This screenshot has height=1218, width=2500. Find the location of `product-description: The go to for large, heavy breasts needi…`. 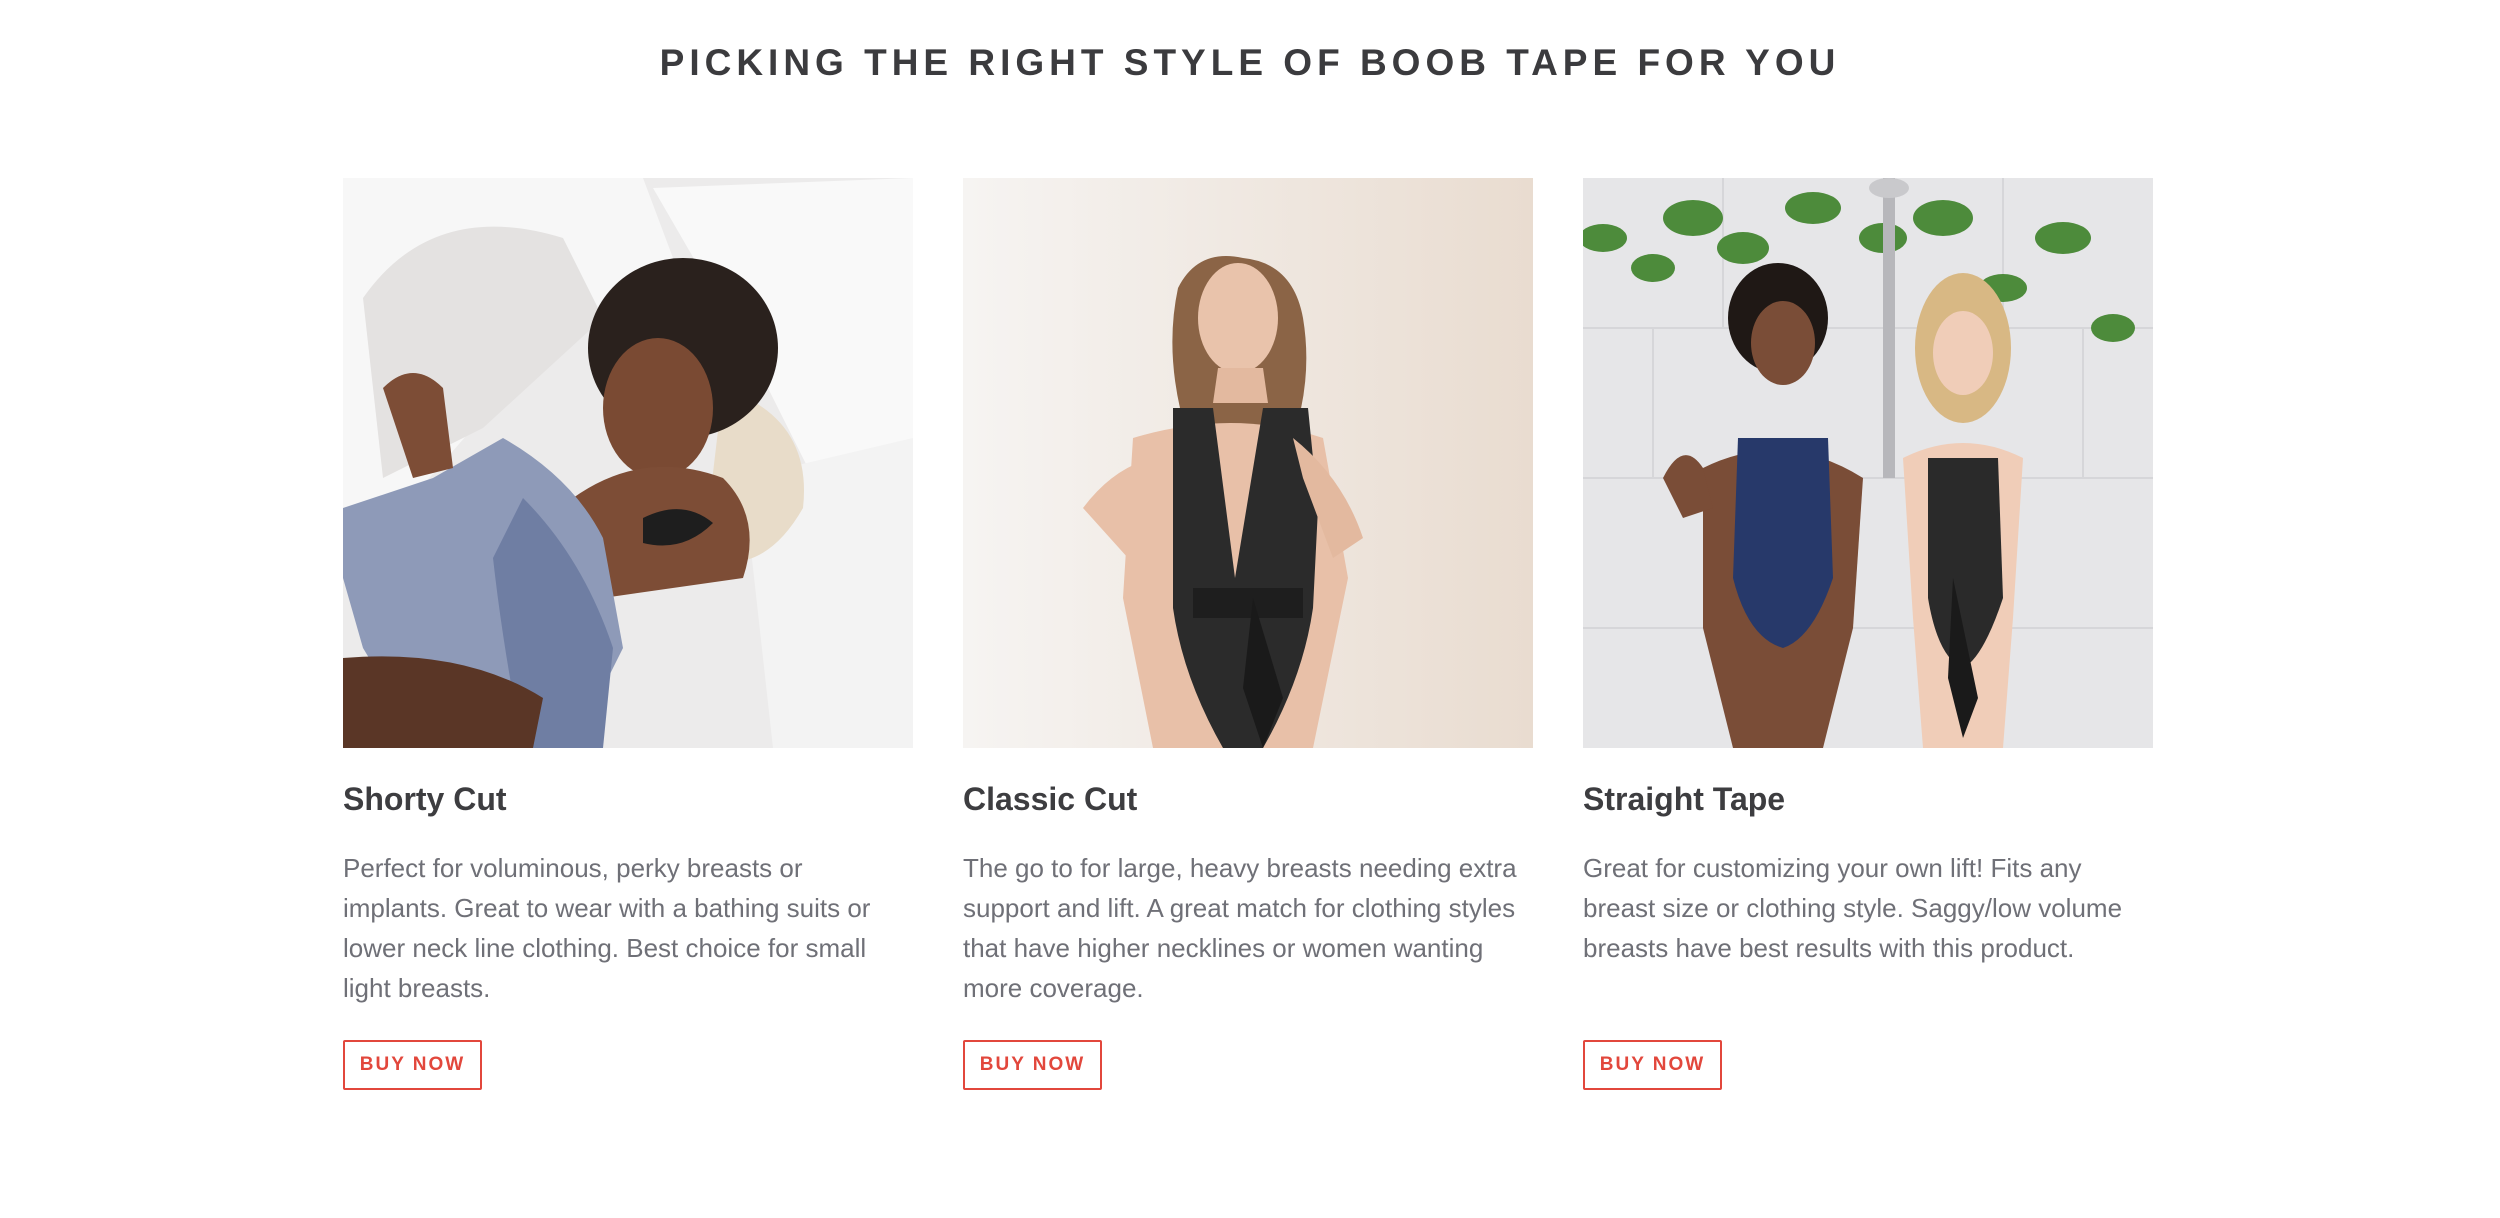

product-description: The go to for large, heavy breasts needi… is located at coordinates (1240, 928).